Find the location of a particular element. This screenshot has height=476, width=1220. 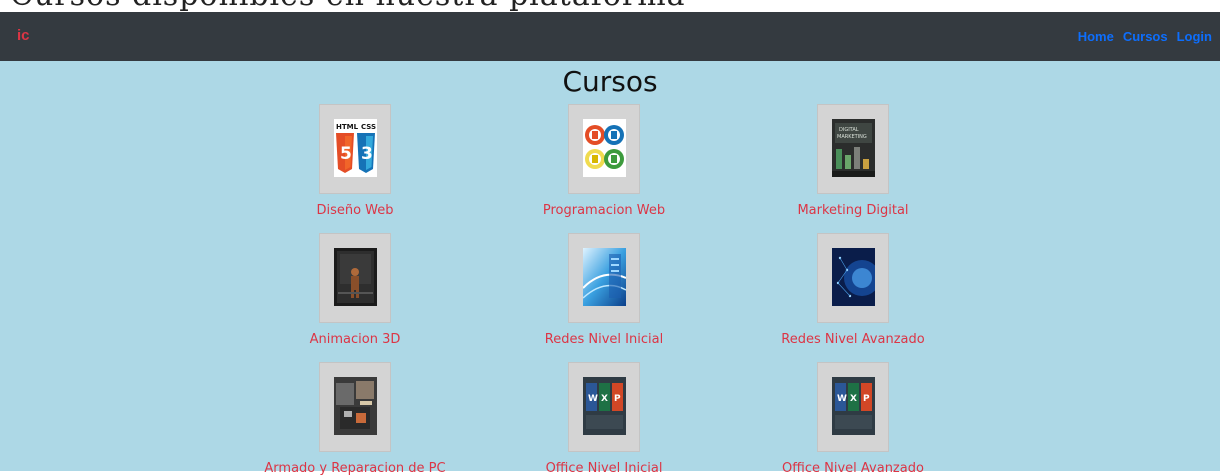

nav-links: Home Cursos Login is located at coordinates (1145, 36).